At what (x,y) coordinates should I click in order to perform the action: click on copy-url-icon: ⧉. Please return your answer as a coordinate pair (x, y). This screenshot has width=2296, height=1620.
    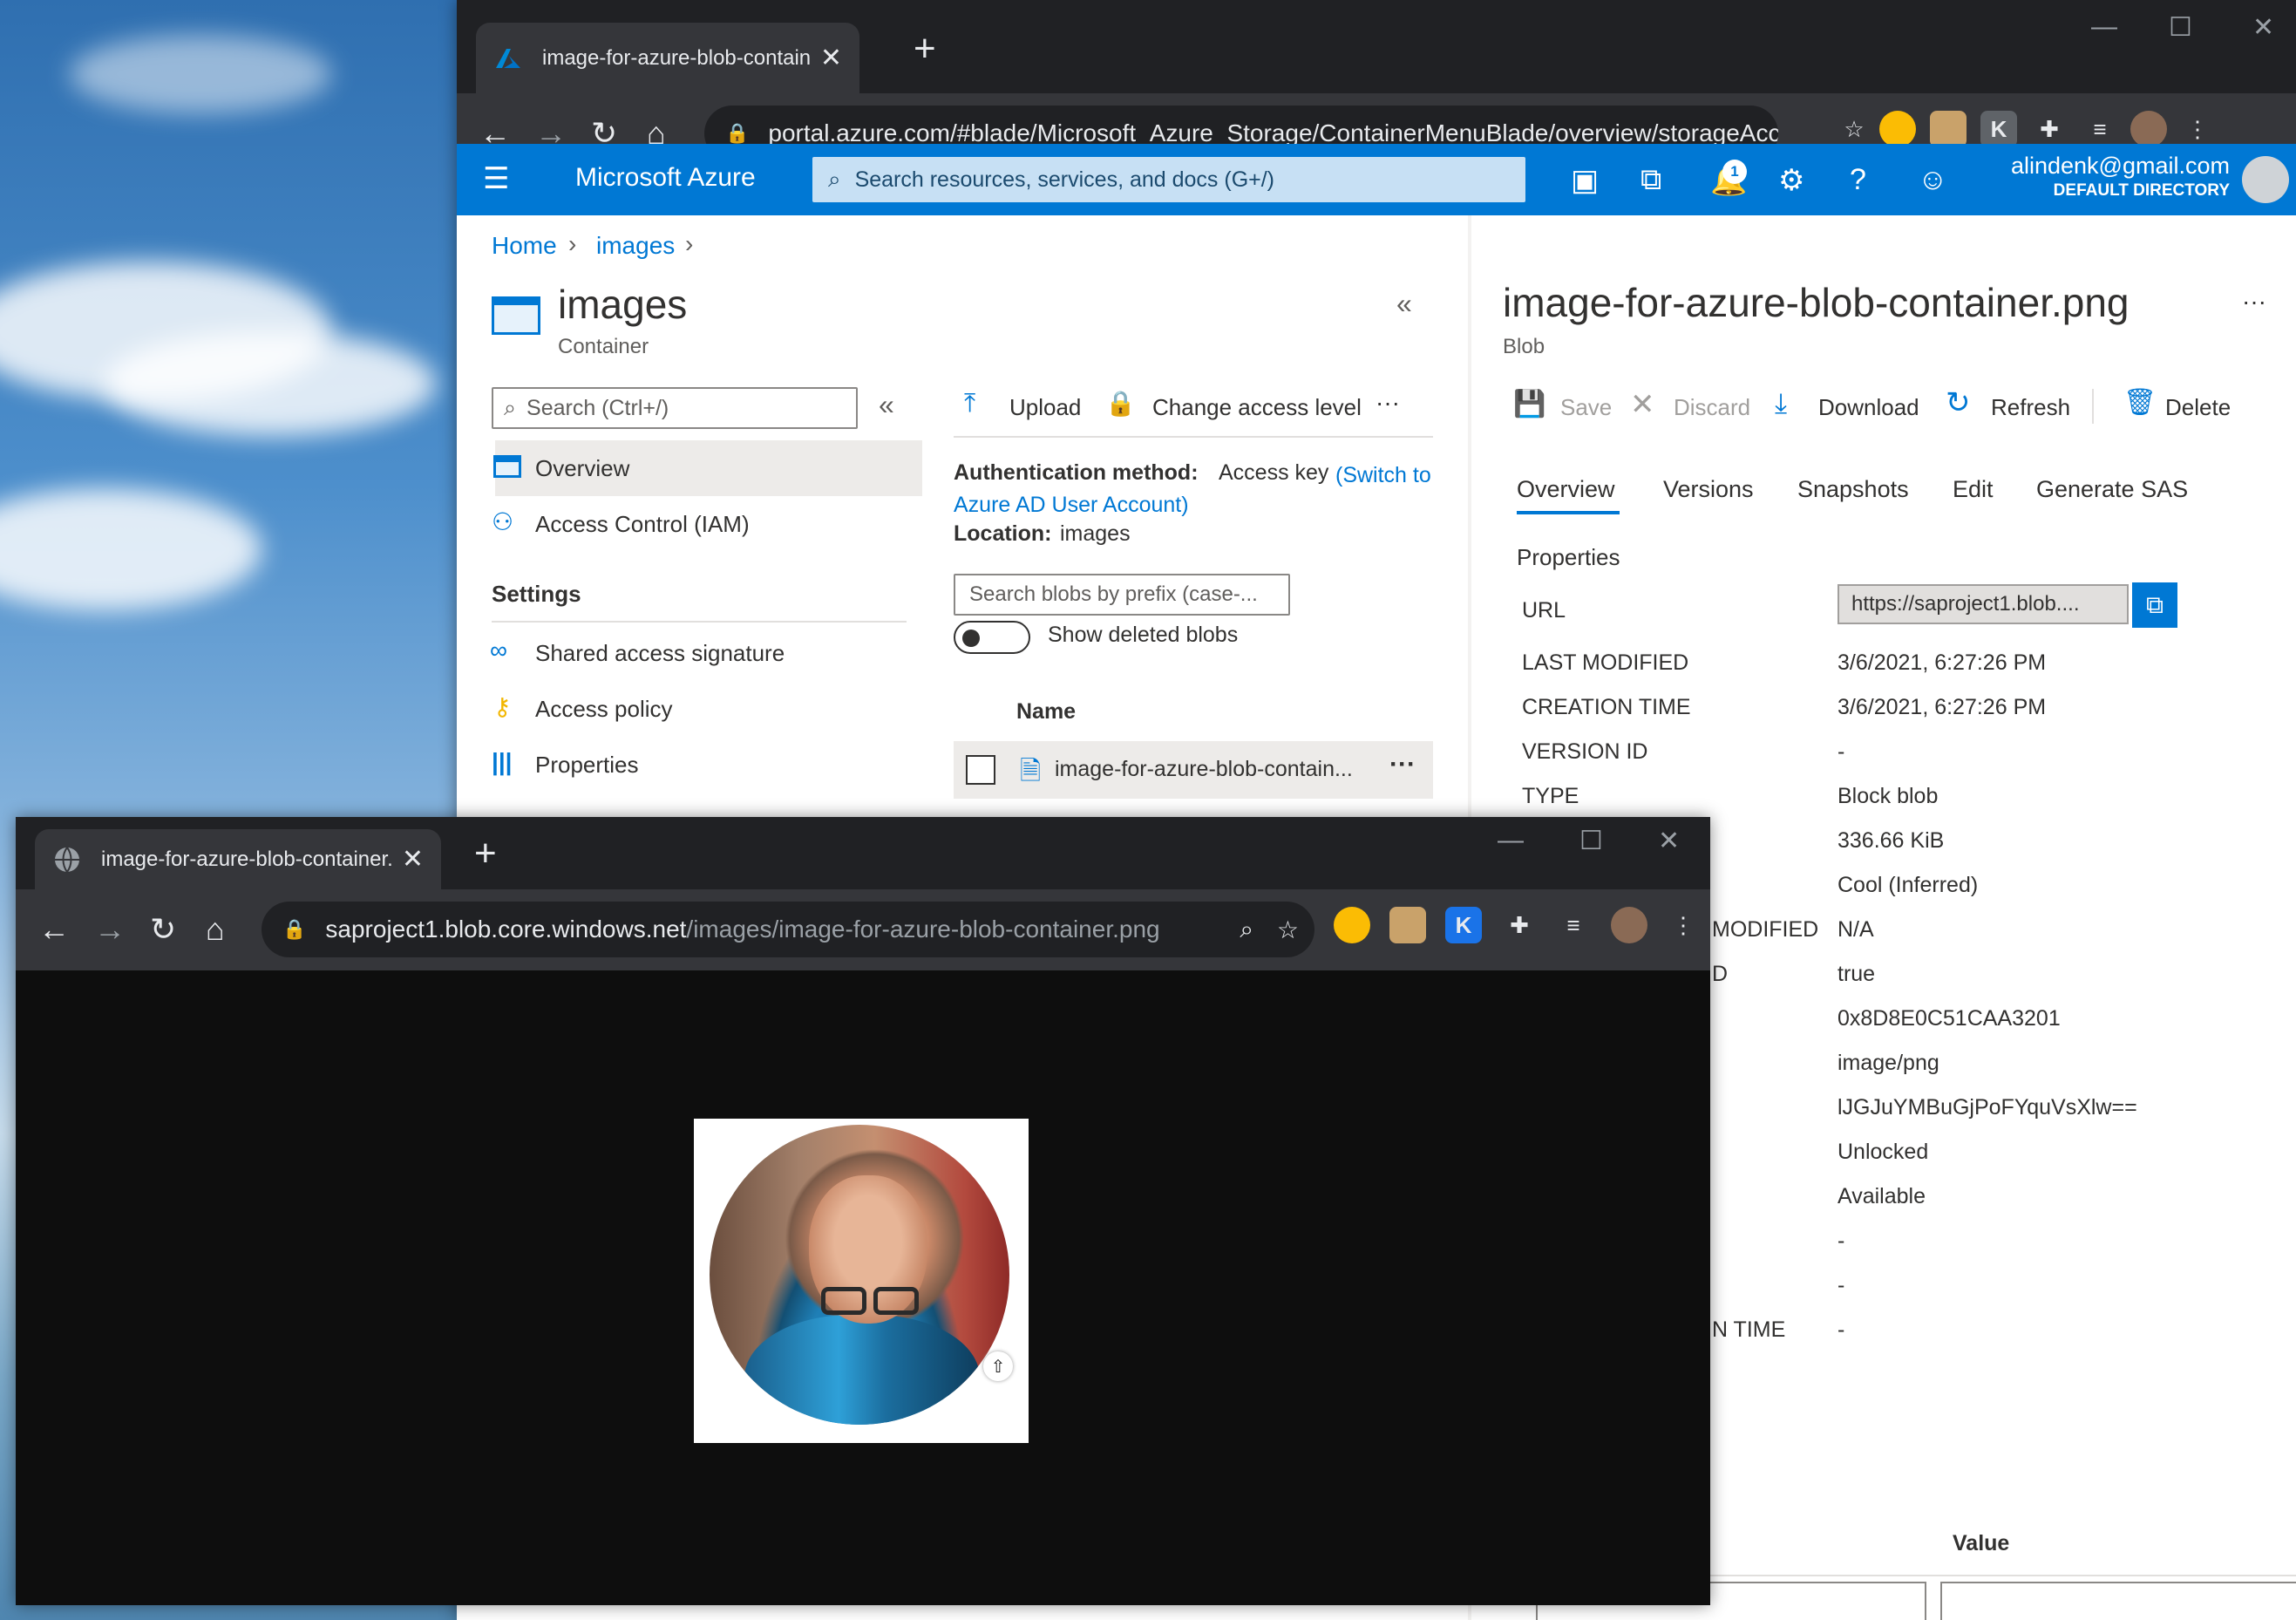
    Looking at the image, I should click on (2154, 605).